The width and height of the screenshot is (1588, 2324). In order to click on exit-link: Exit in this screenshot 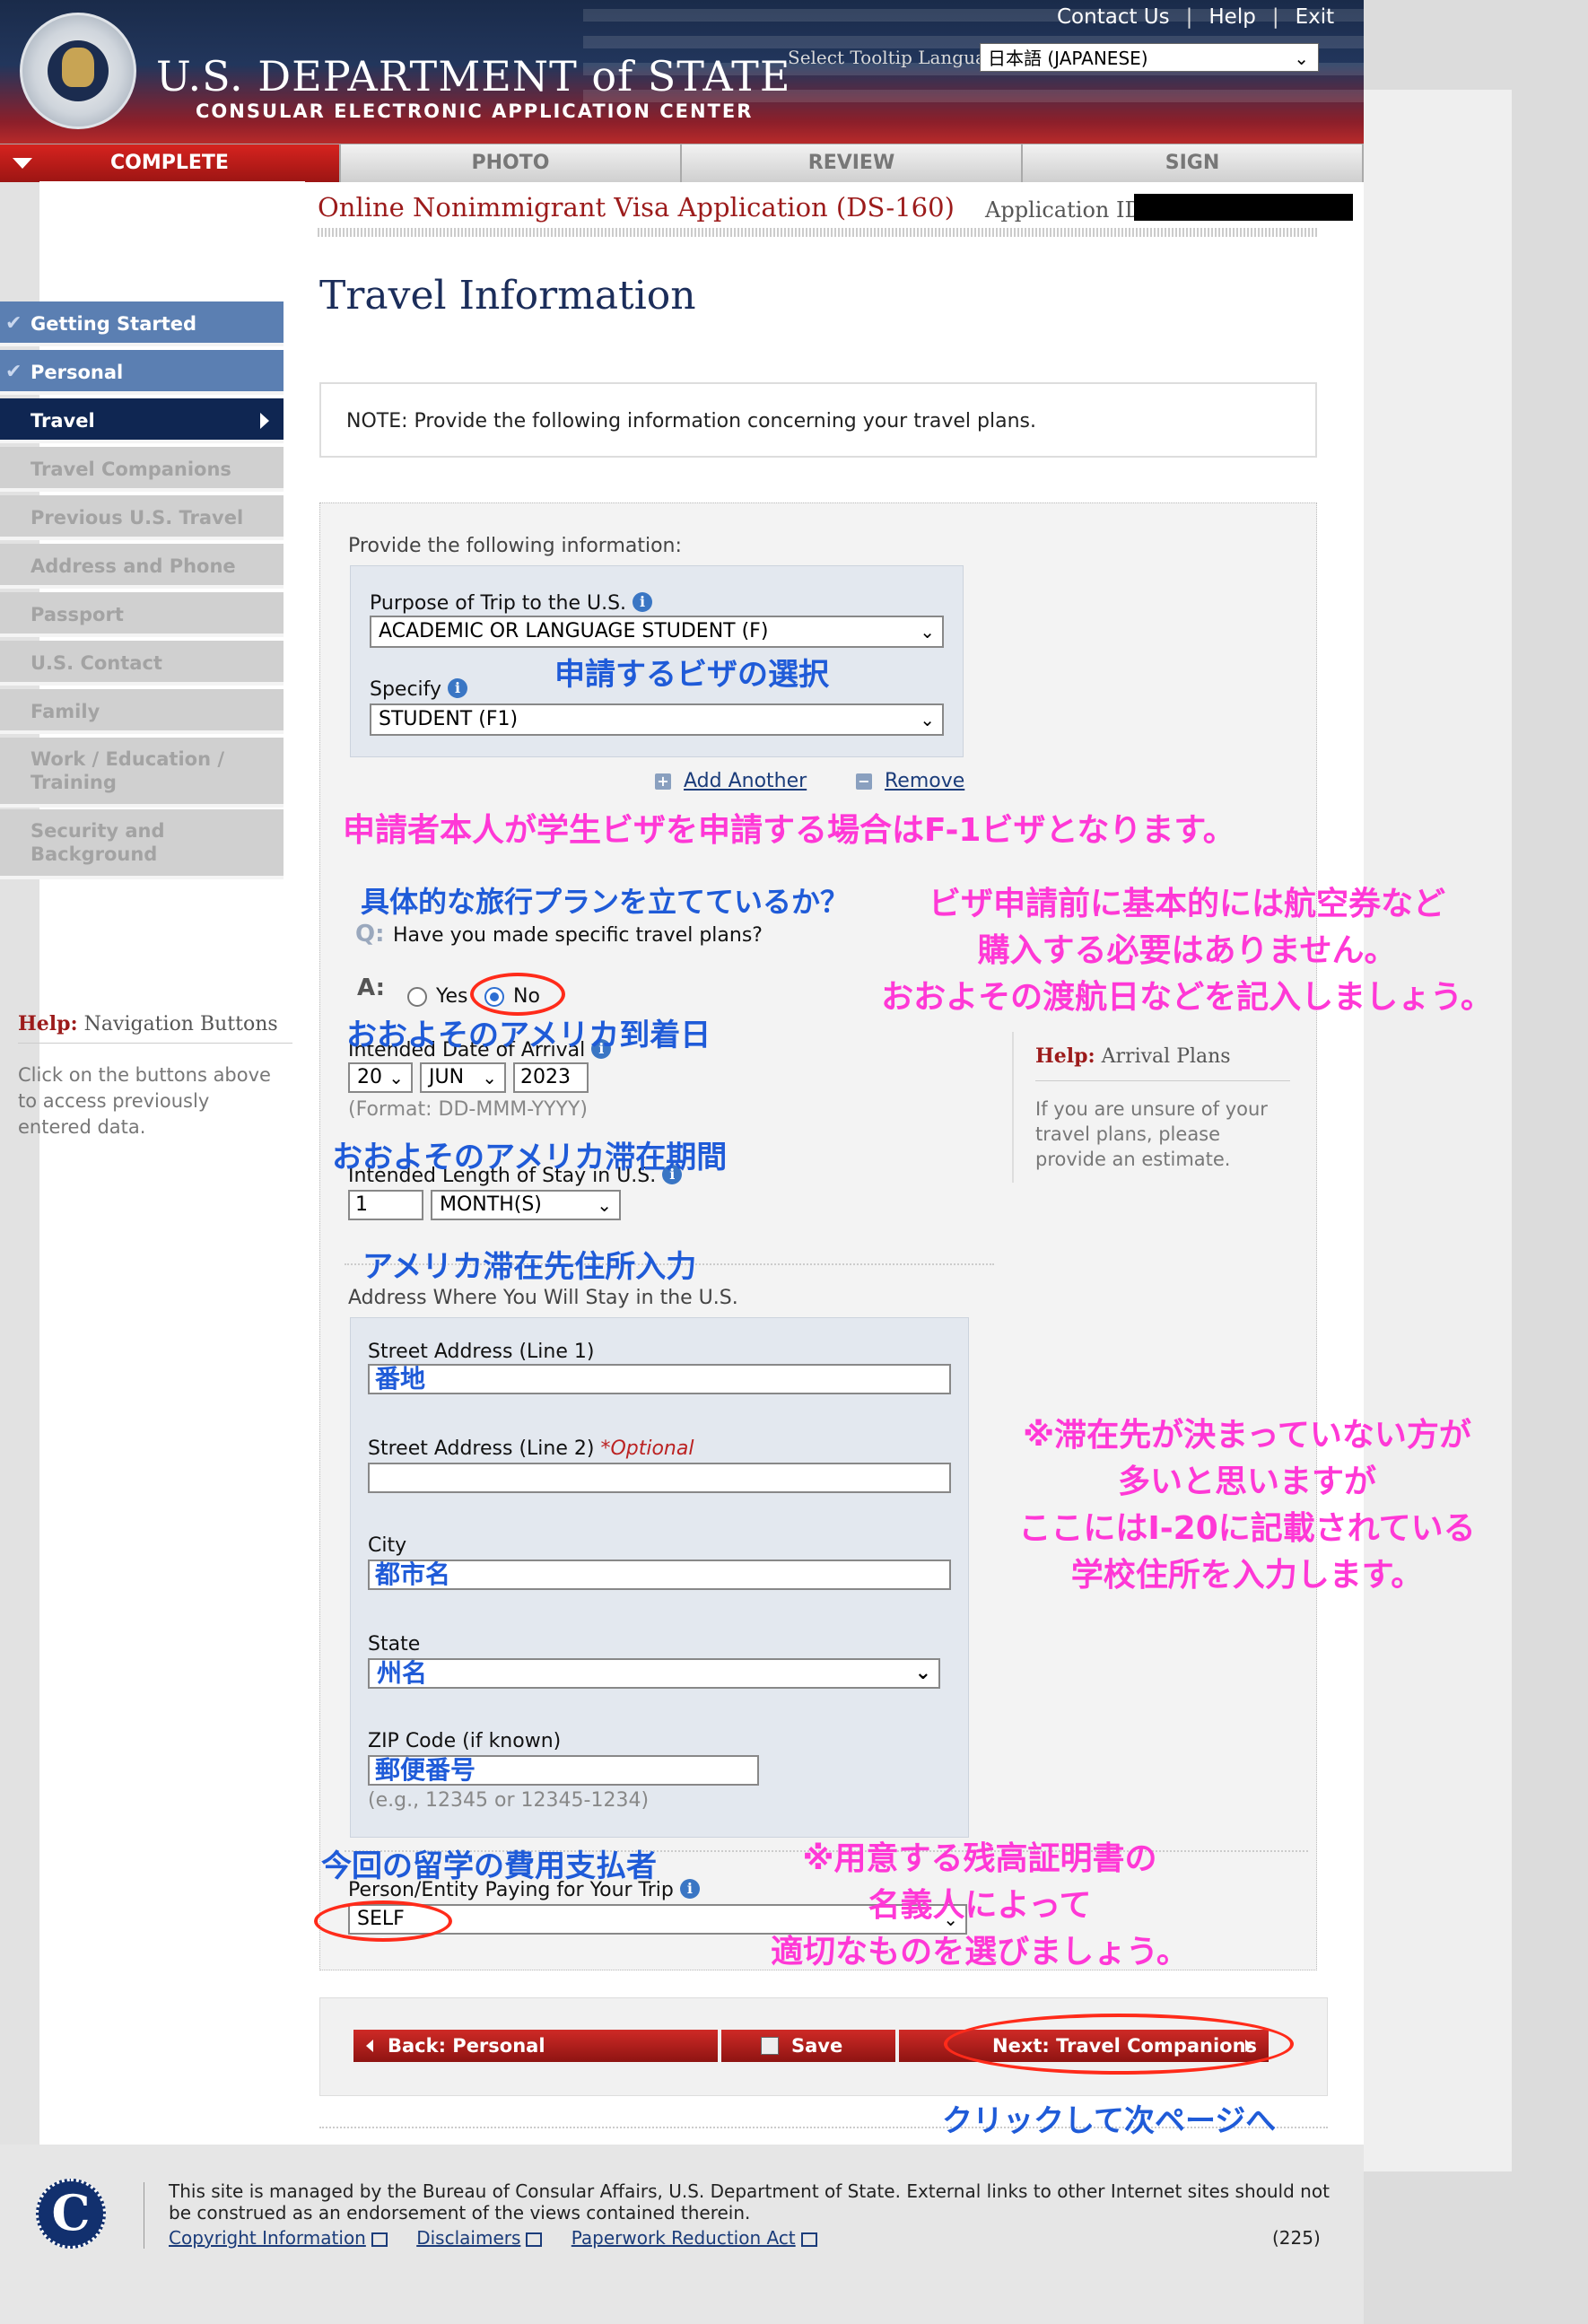, I will do `click(1315, 17)`.